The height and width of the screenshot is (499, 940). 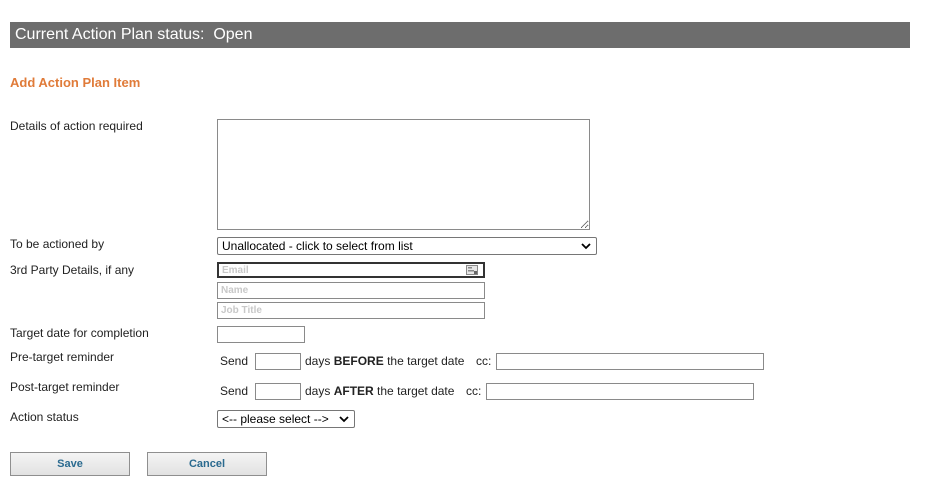 What do you see at coordinates (79, 333) in the screenshot?
I see `target-date-label: Target date for completion` at bounding box center [79, 333].